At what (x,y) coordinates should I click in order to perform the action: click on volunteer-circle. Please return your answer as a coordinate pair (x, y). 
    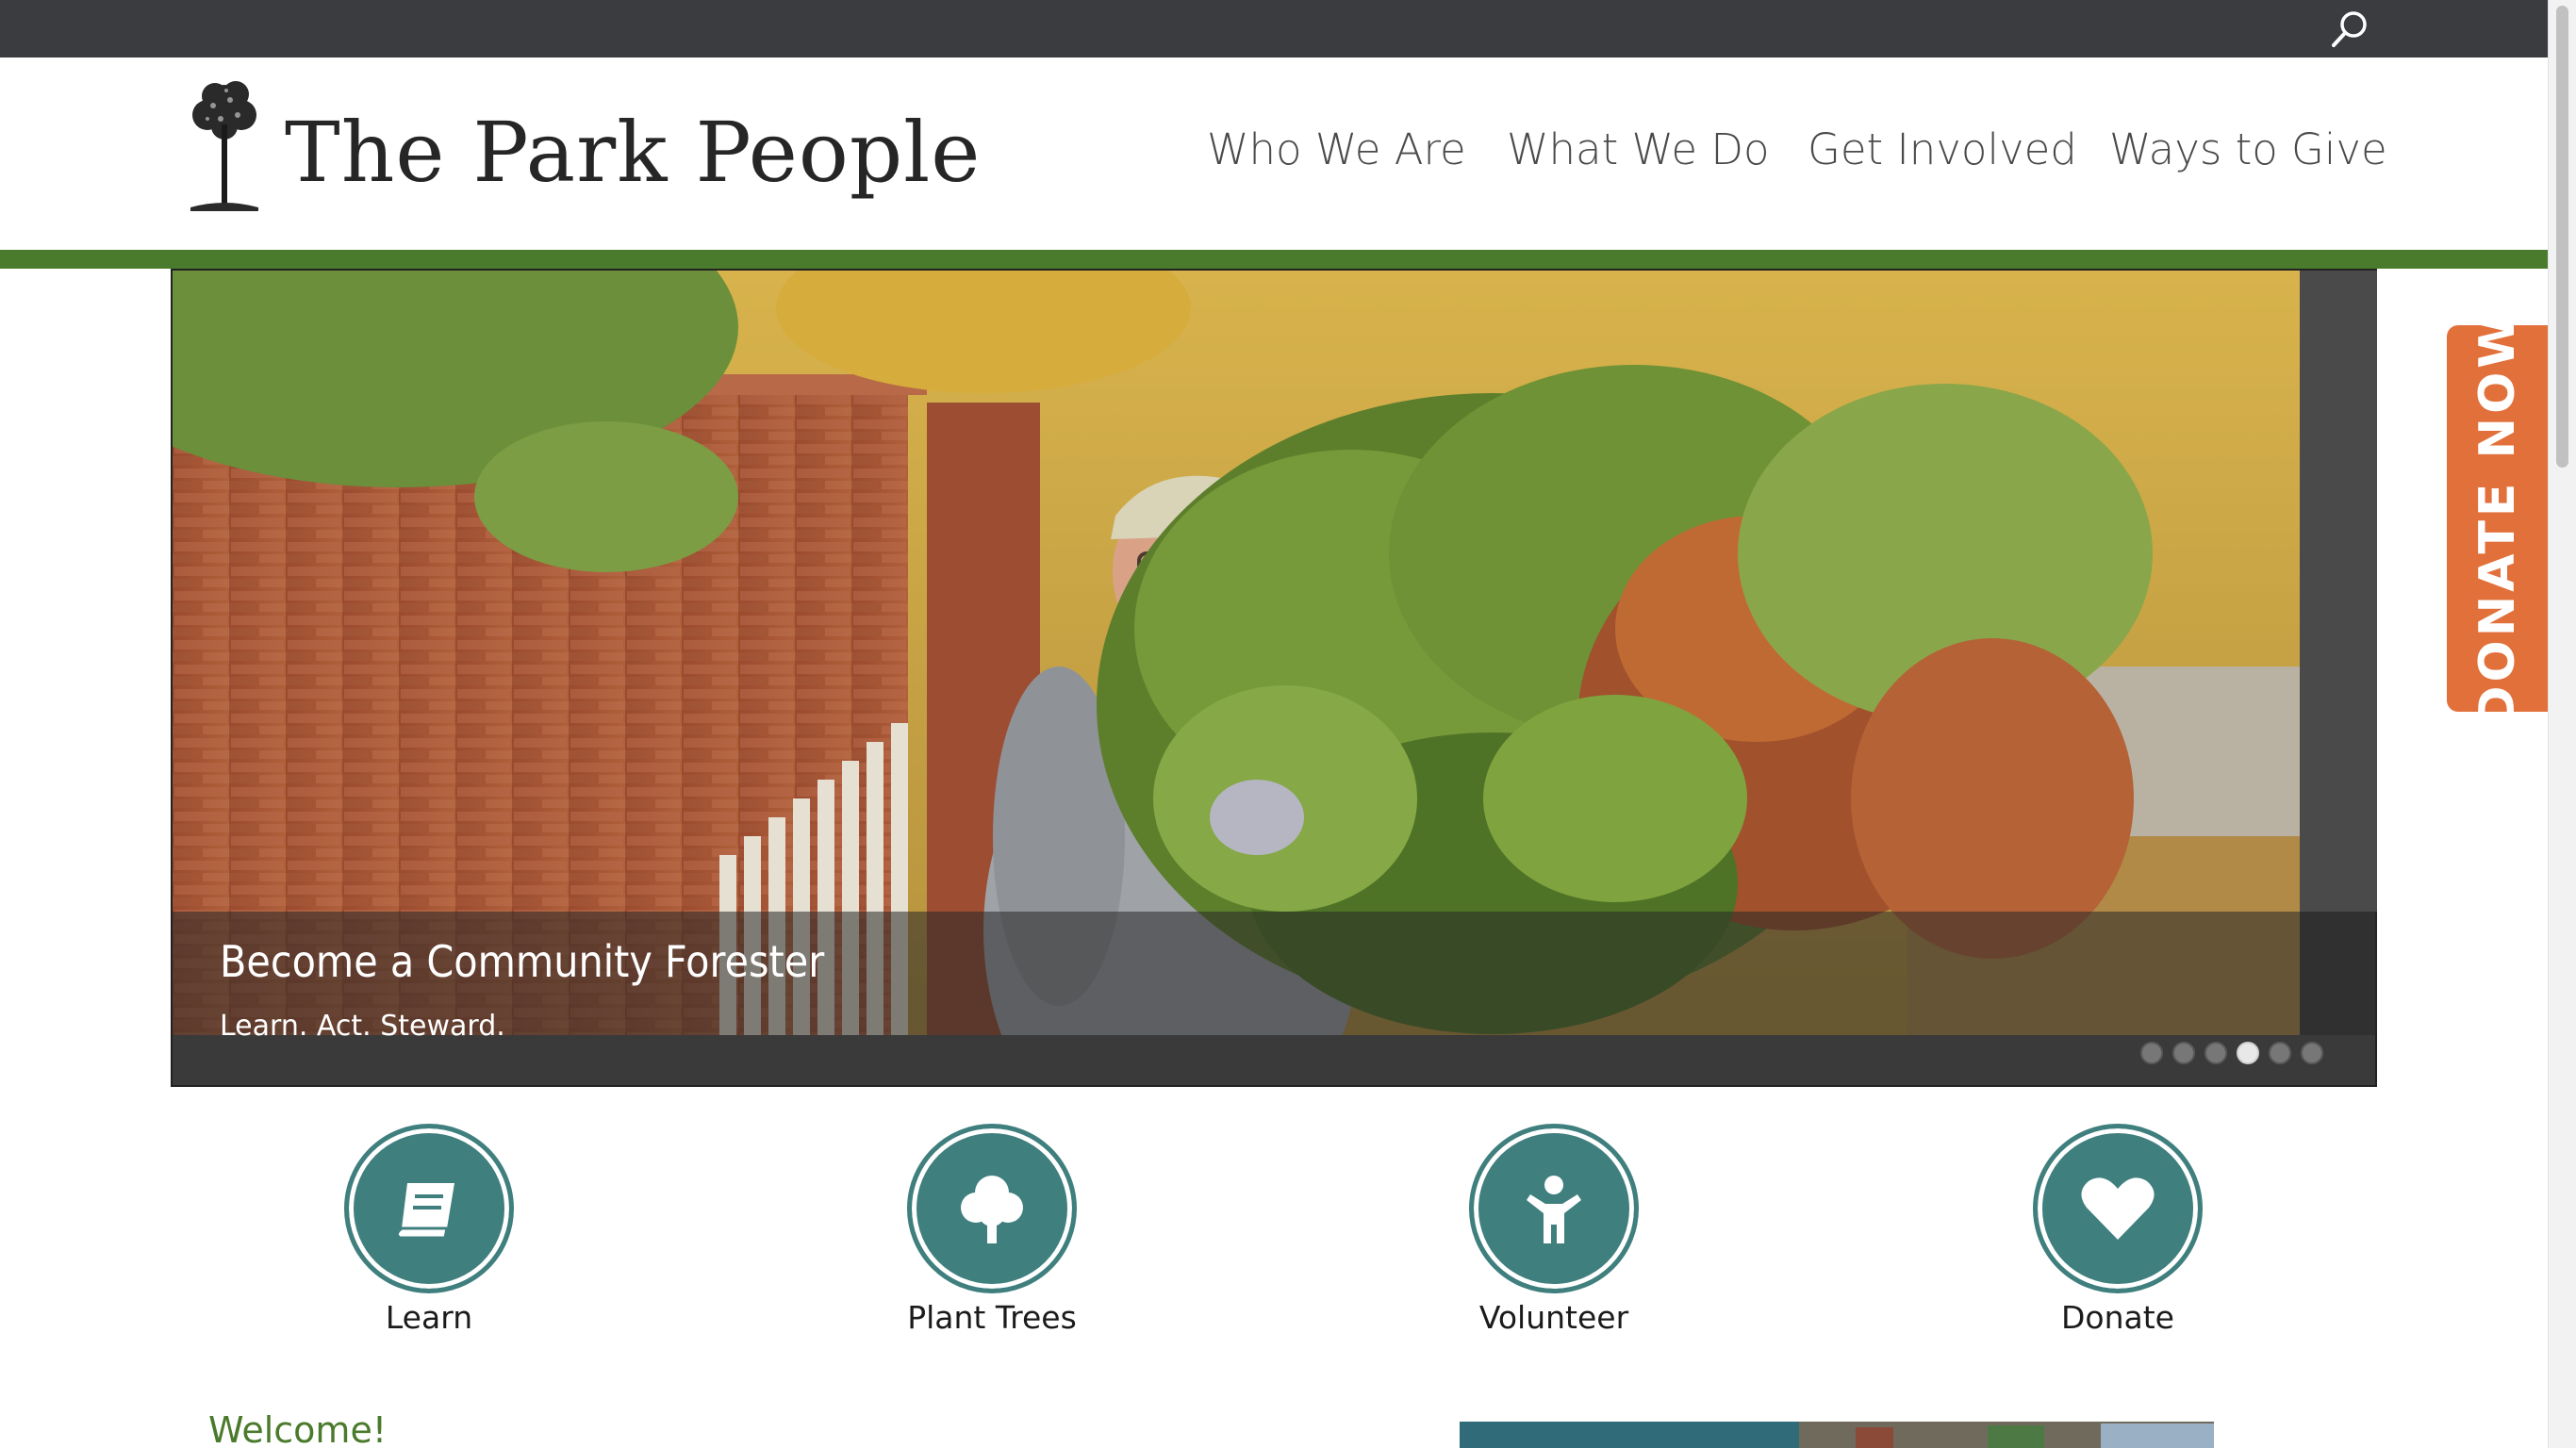
    Looking at the image, I should click on (1554, 1208).